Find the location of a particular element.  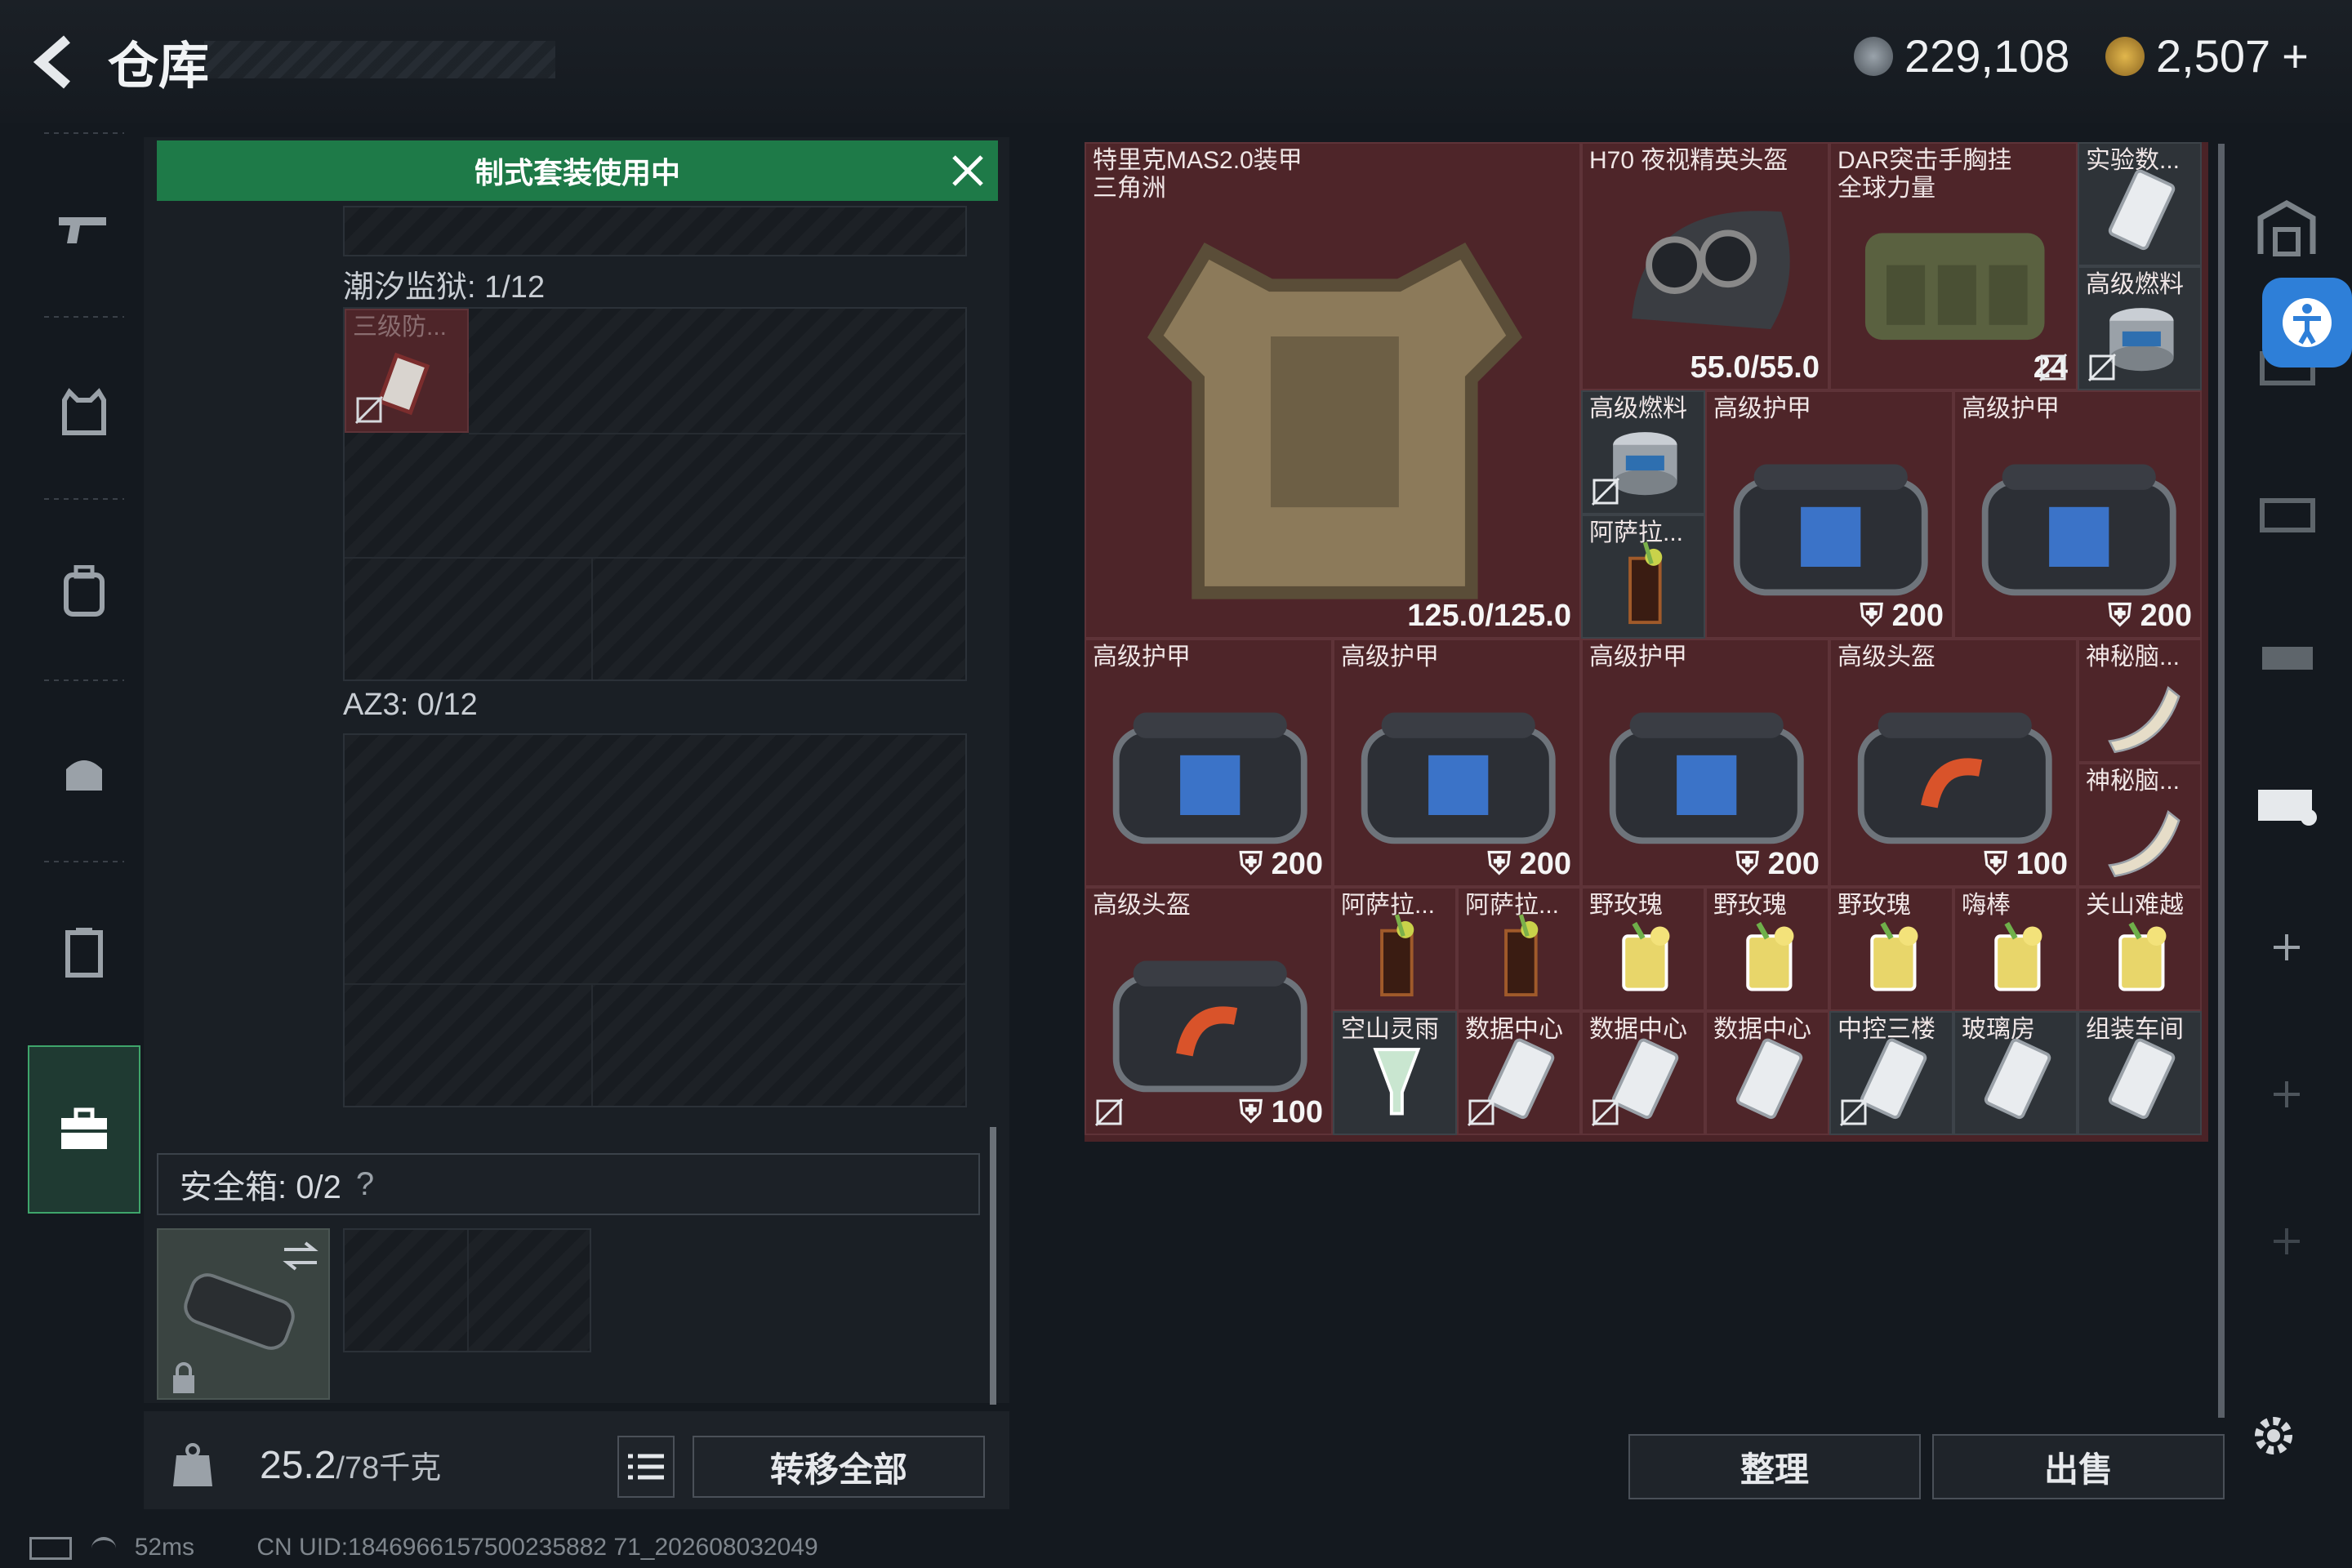

stash-item: 组装车间 is located at coordinates (2140, 1073).